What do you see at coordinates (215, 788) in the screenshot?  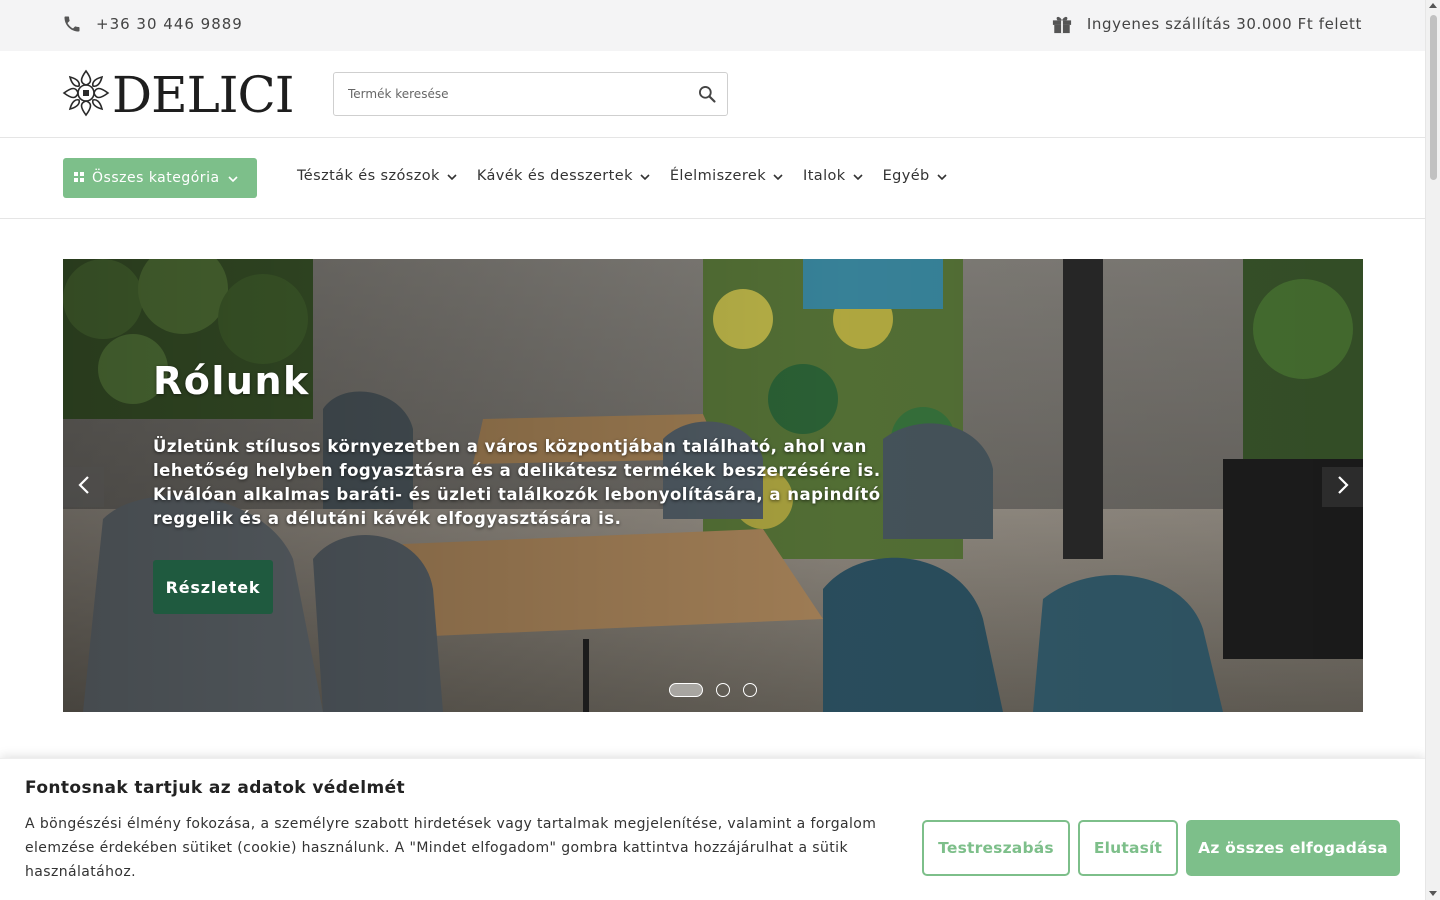 I see `cookie-title: Fontosnak tartjuk az adatok védelmét` at bounding box center [215, 788].